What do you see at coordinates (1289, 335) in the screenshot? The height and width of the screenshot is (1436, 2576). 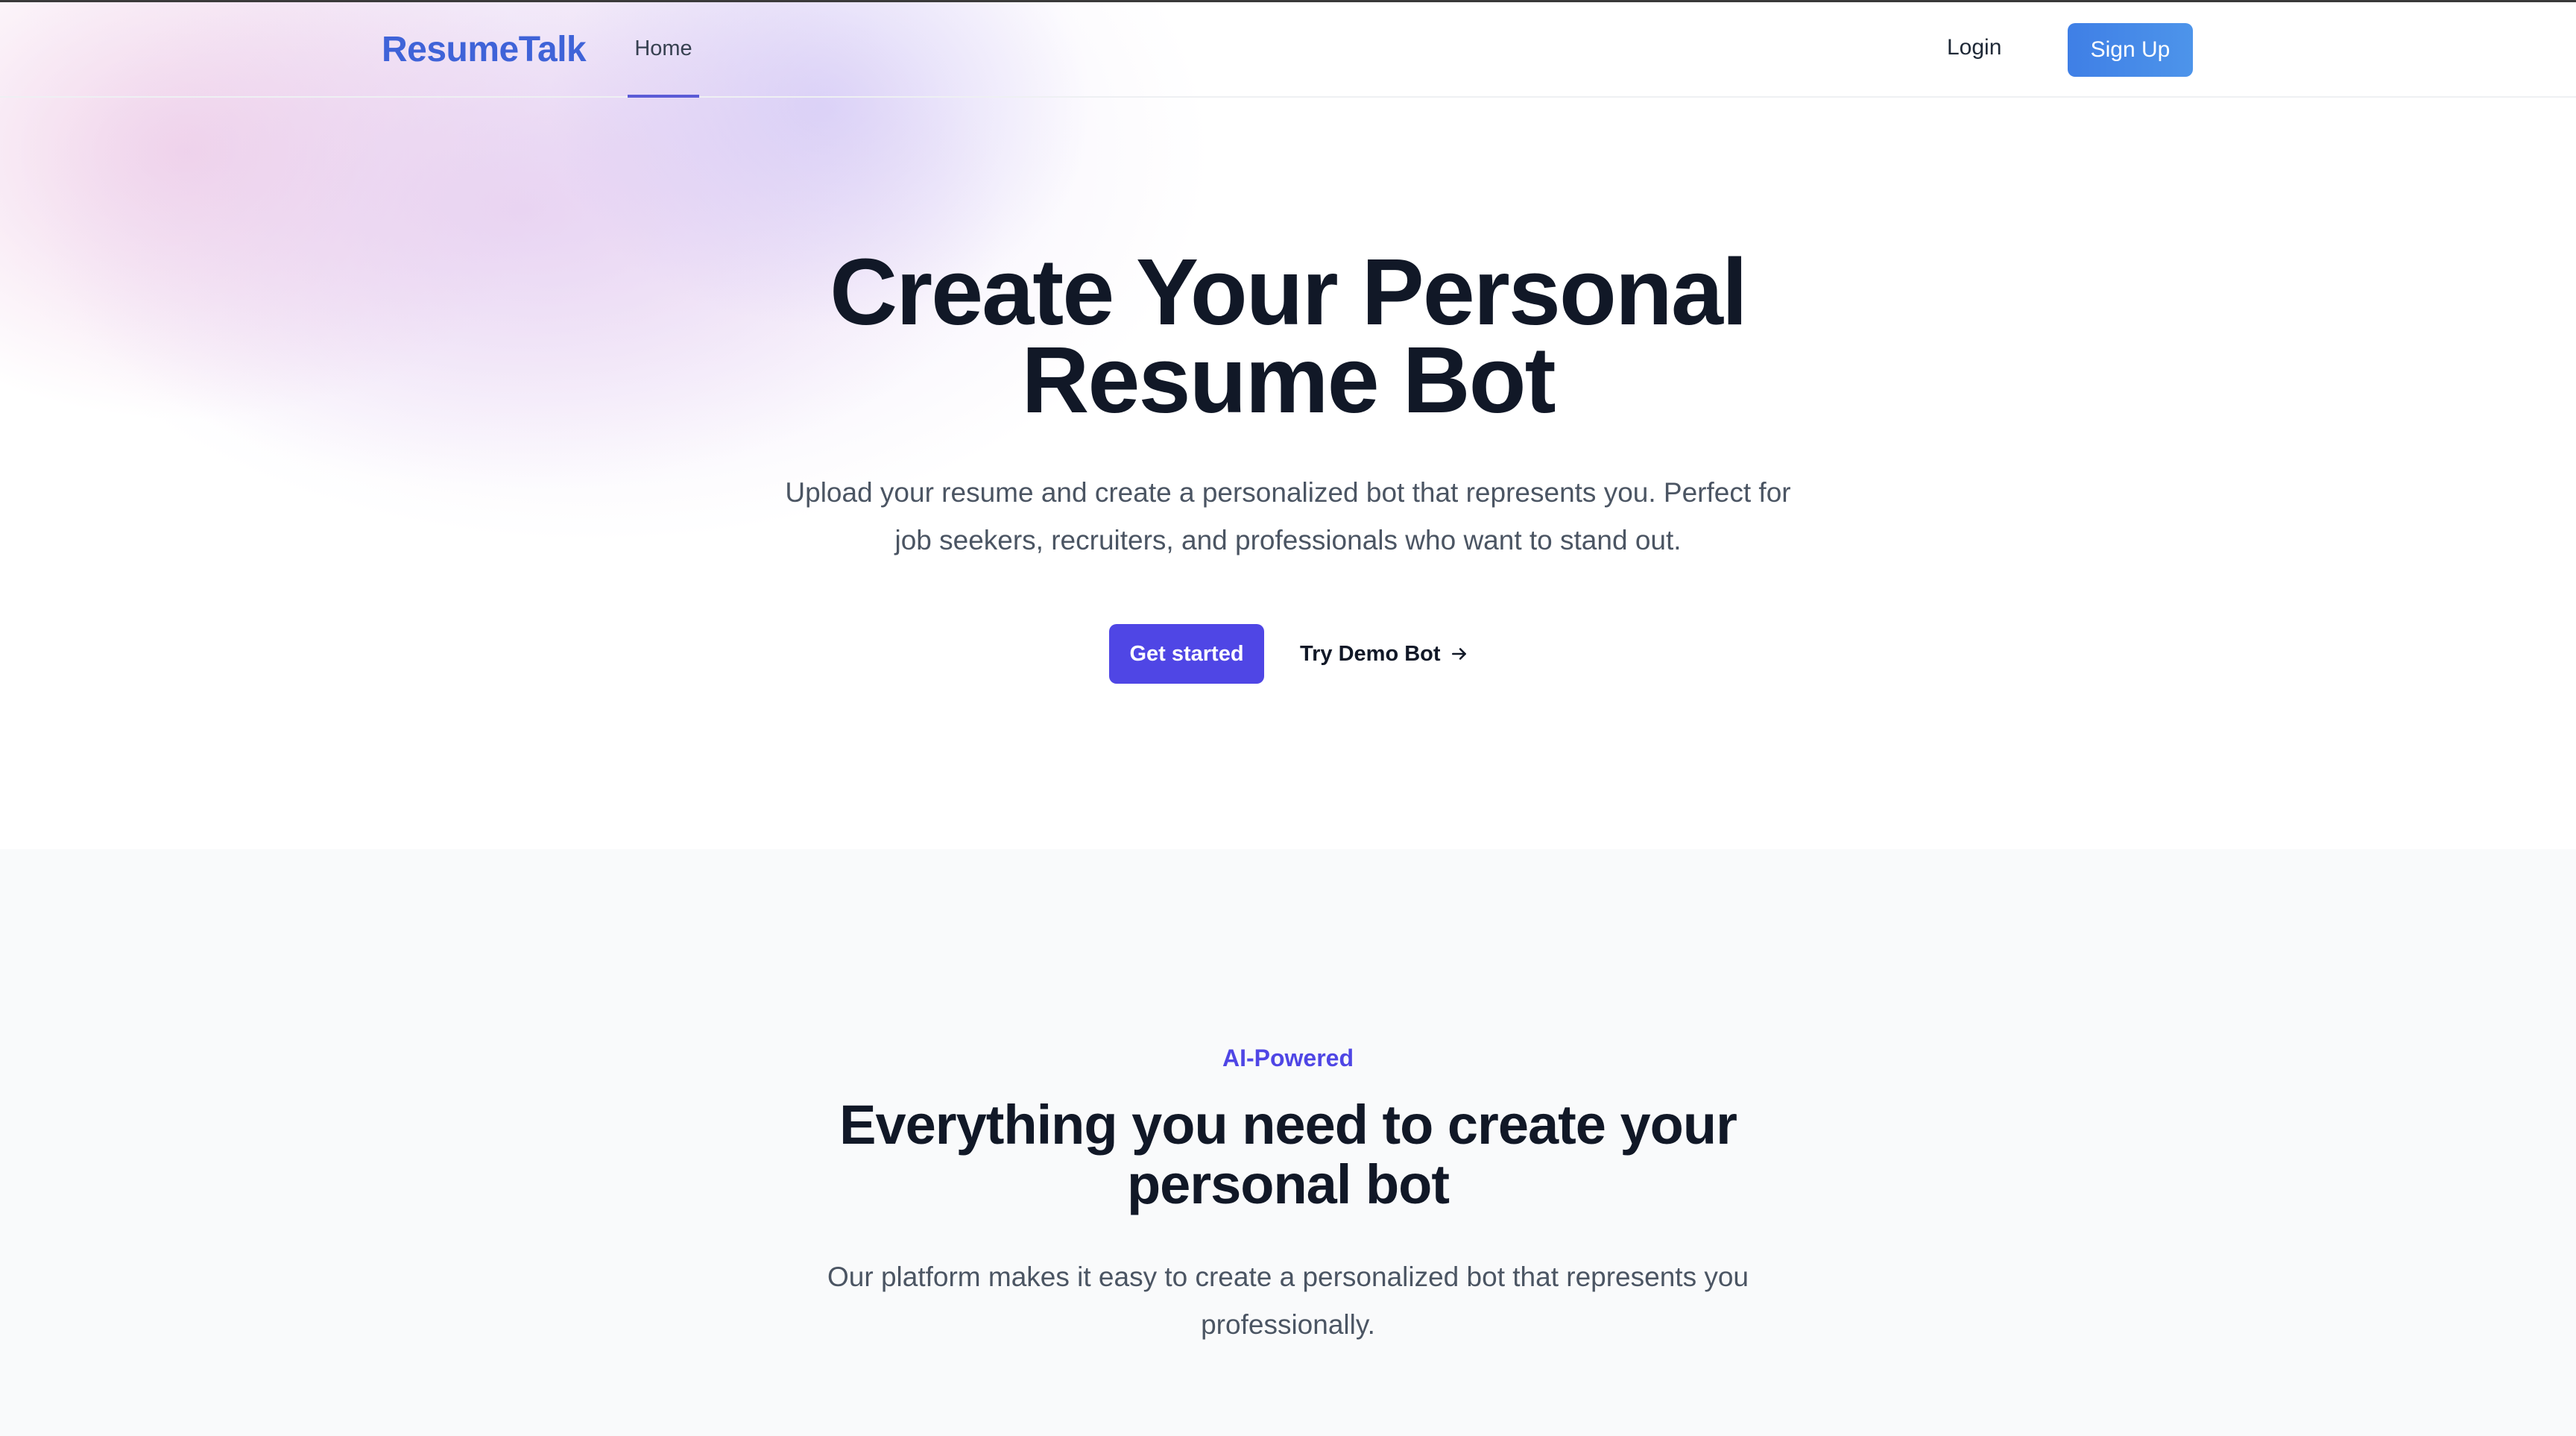 I see `hero-title: Create Your Personal Resume Bot` at bounding box center [1289, 335].